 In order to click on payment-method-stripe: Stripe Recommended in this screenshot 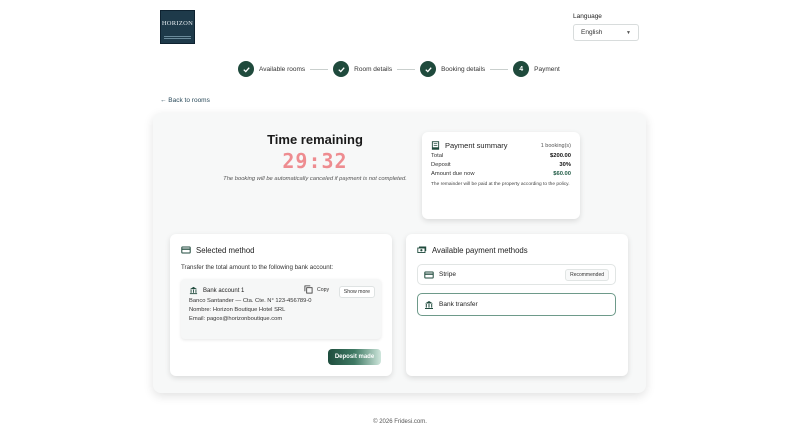, I will do `click(516, 274)`.